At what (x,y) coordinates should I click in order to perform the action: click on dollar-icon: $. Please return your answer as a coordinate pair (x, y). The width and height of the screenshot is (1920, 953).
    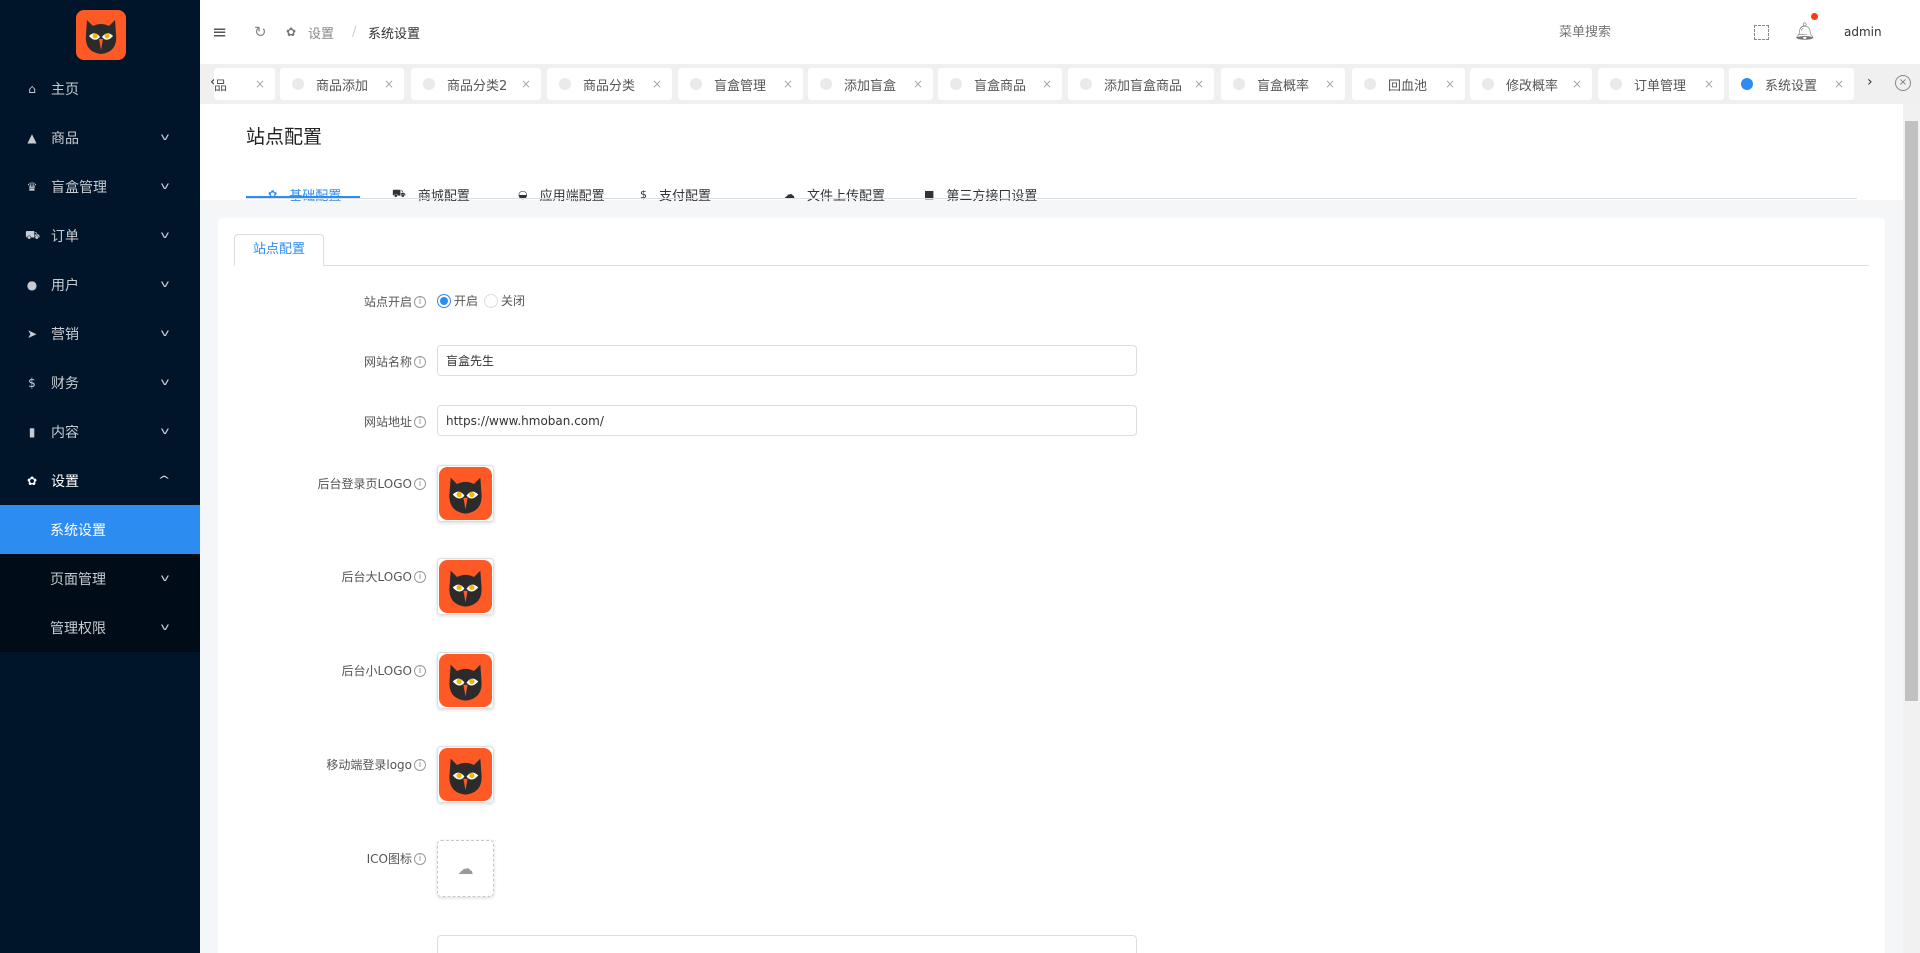
    Looking at the image, I should click on (32, 382).